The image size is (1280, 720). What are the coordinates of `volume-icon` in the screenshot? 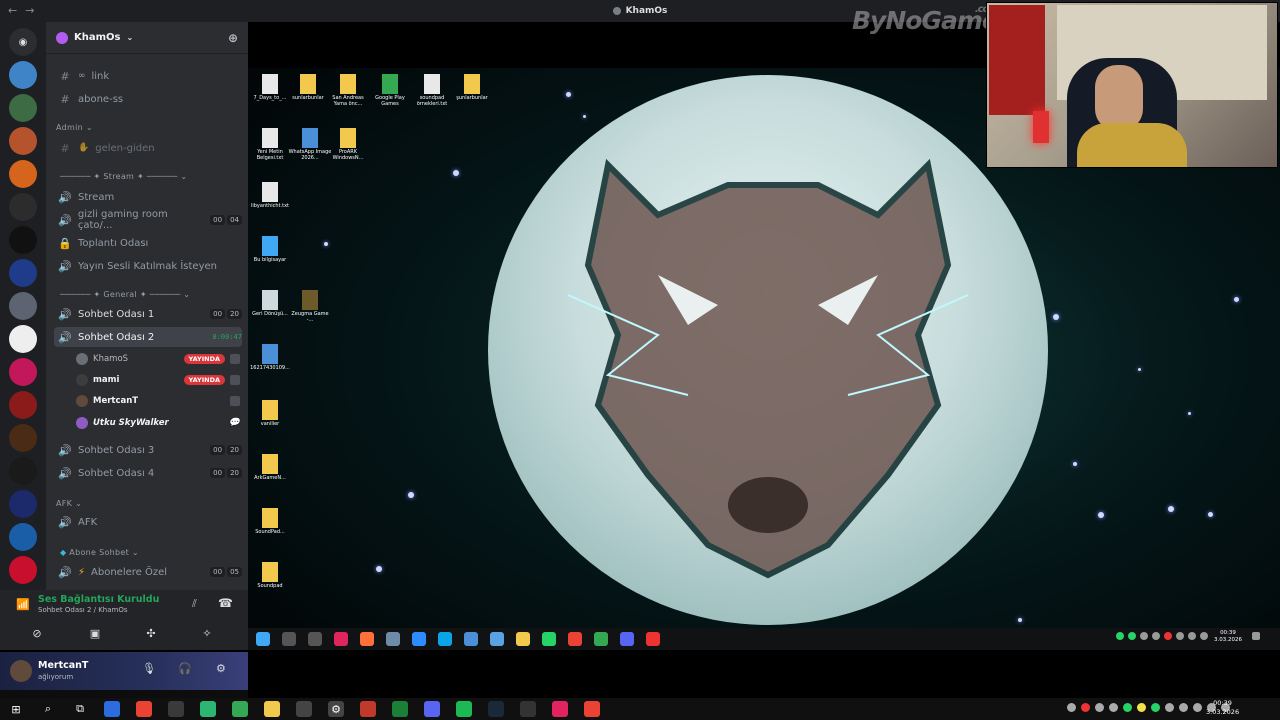 It's located at (1204, 636).